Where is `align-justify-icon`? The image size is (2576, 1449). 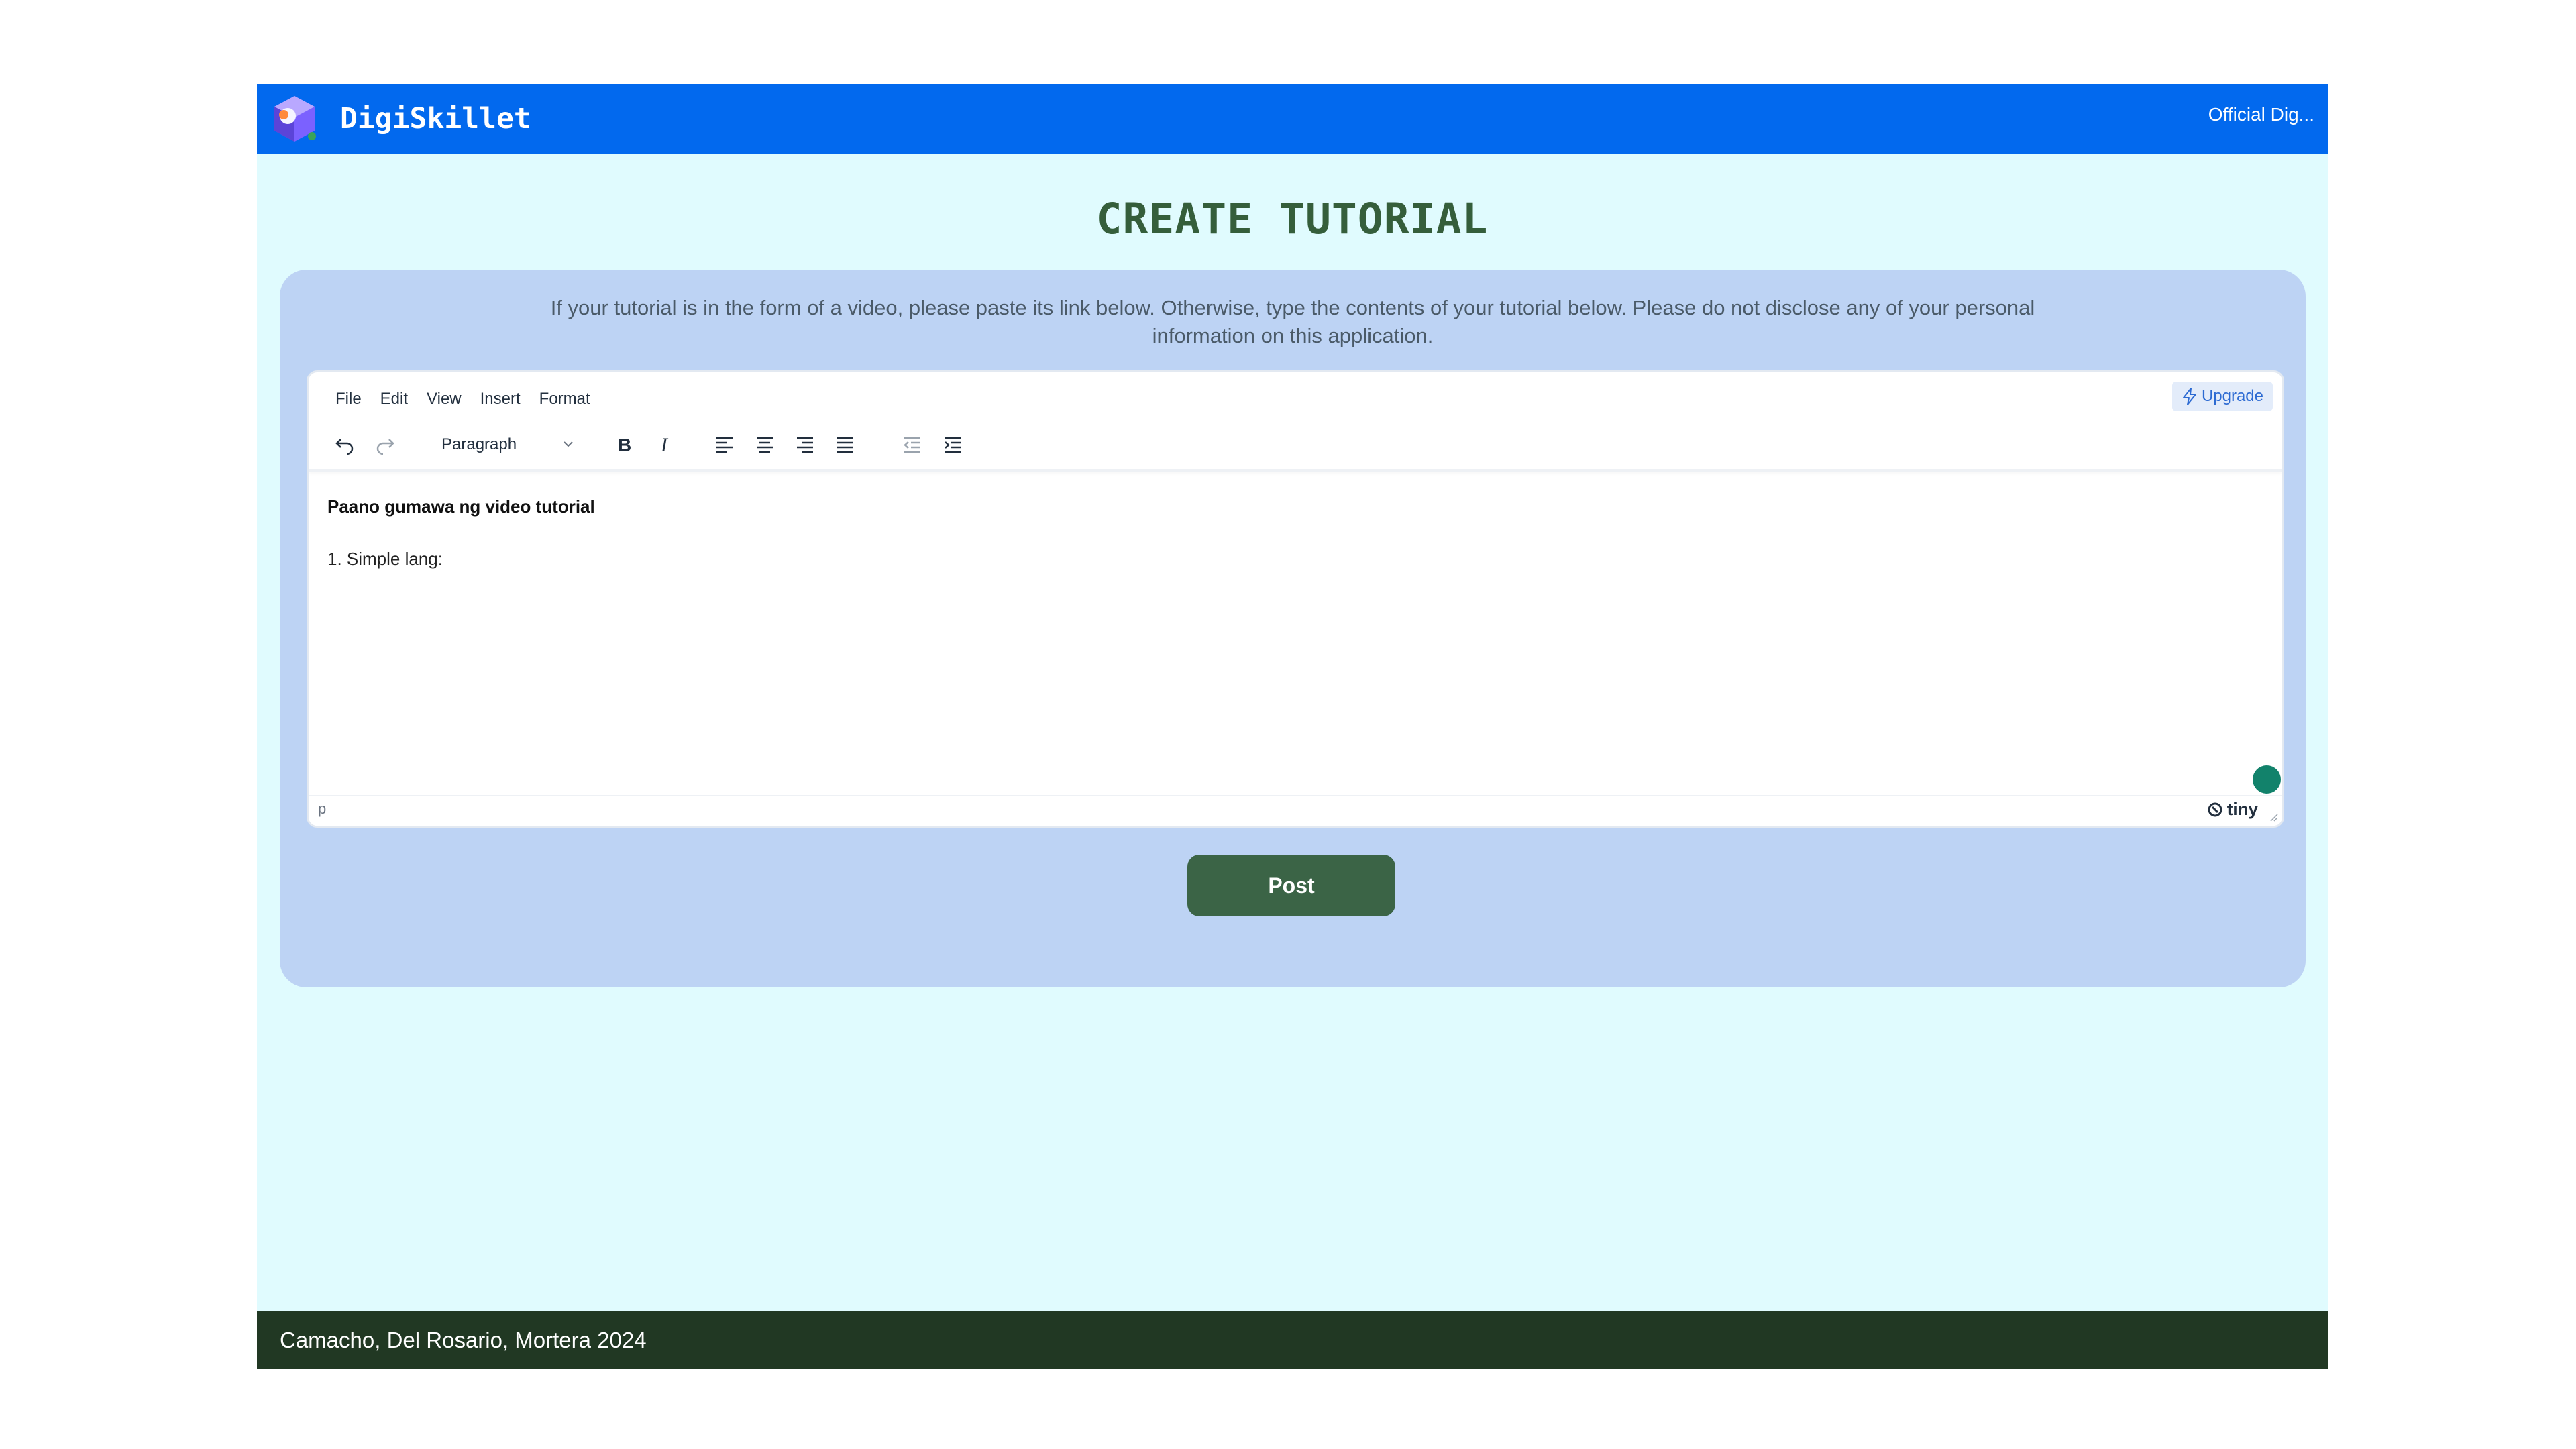 align-justify-icon is located at coordinates (845, 445).